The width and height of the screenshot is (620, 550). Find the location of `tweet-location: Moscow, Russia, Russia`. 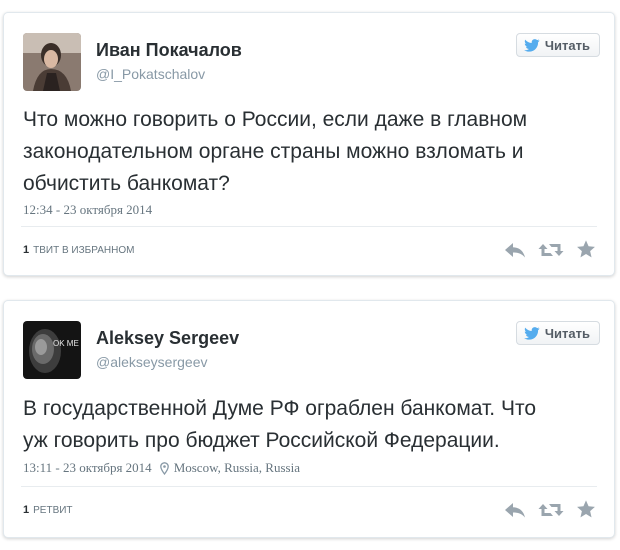

tweet-location: Moscow, Russia, Russia is located at coordinates (237, 468).